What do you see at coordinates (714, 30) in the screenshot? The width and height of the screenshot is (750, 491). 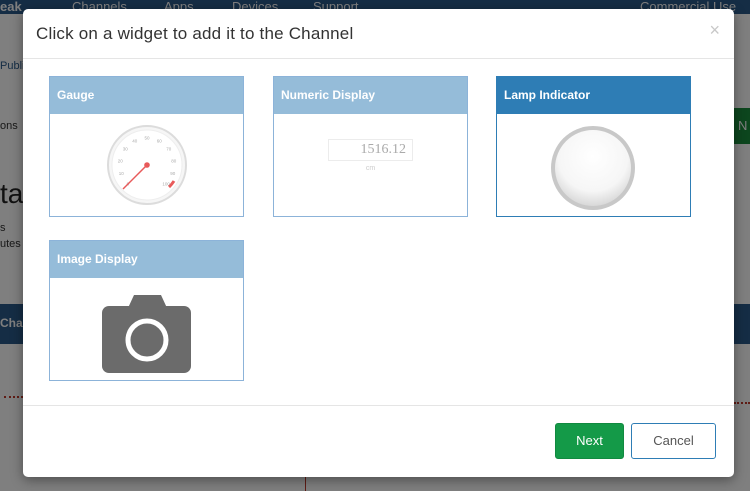 I see `close-icon: ×` at bounding box center [714, 30].